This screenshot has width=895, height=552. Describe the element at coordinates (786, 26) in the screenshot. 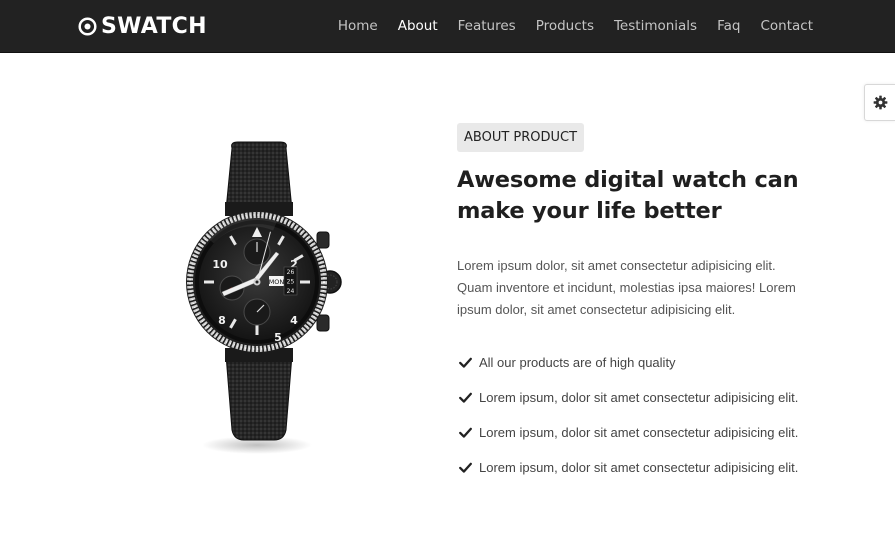

I see `nav-link-contact: Contact` at that location.